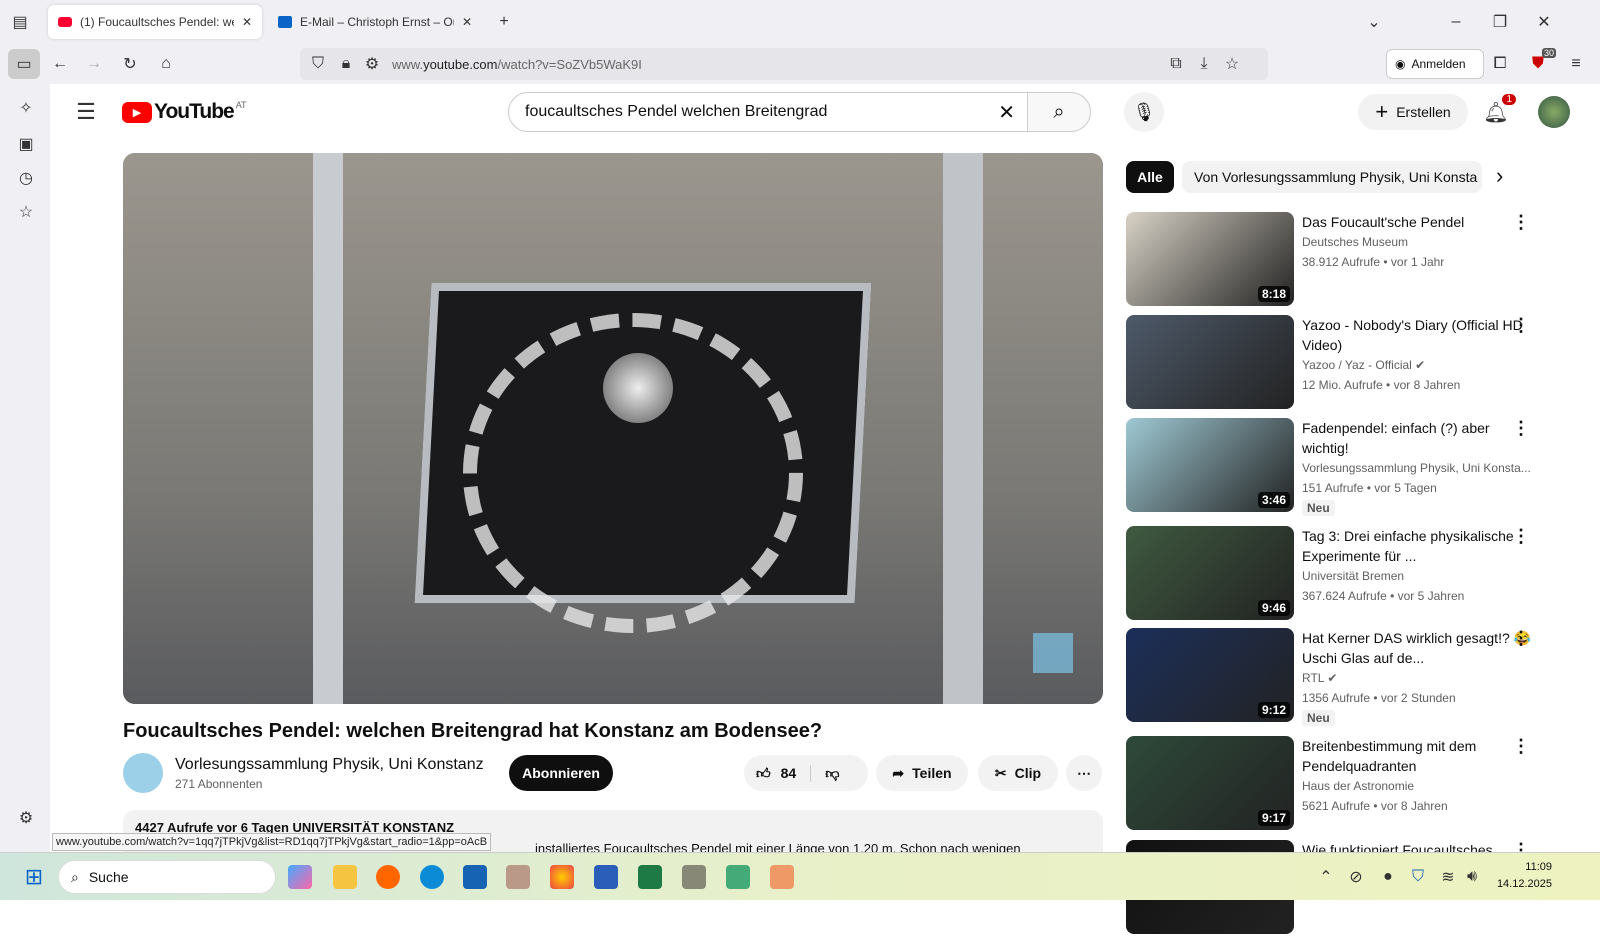 The width and height of the screenshot is (1600, 936). I want to click on share-button: ➦ Teilen, so click(922, 773).